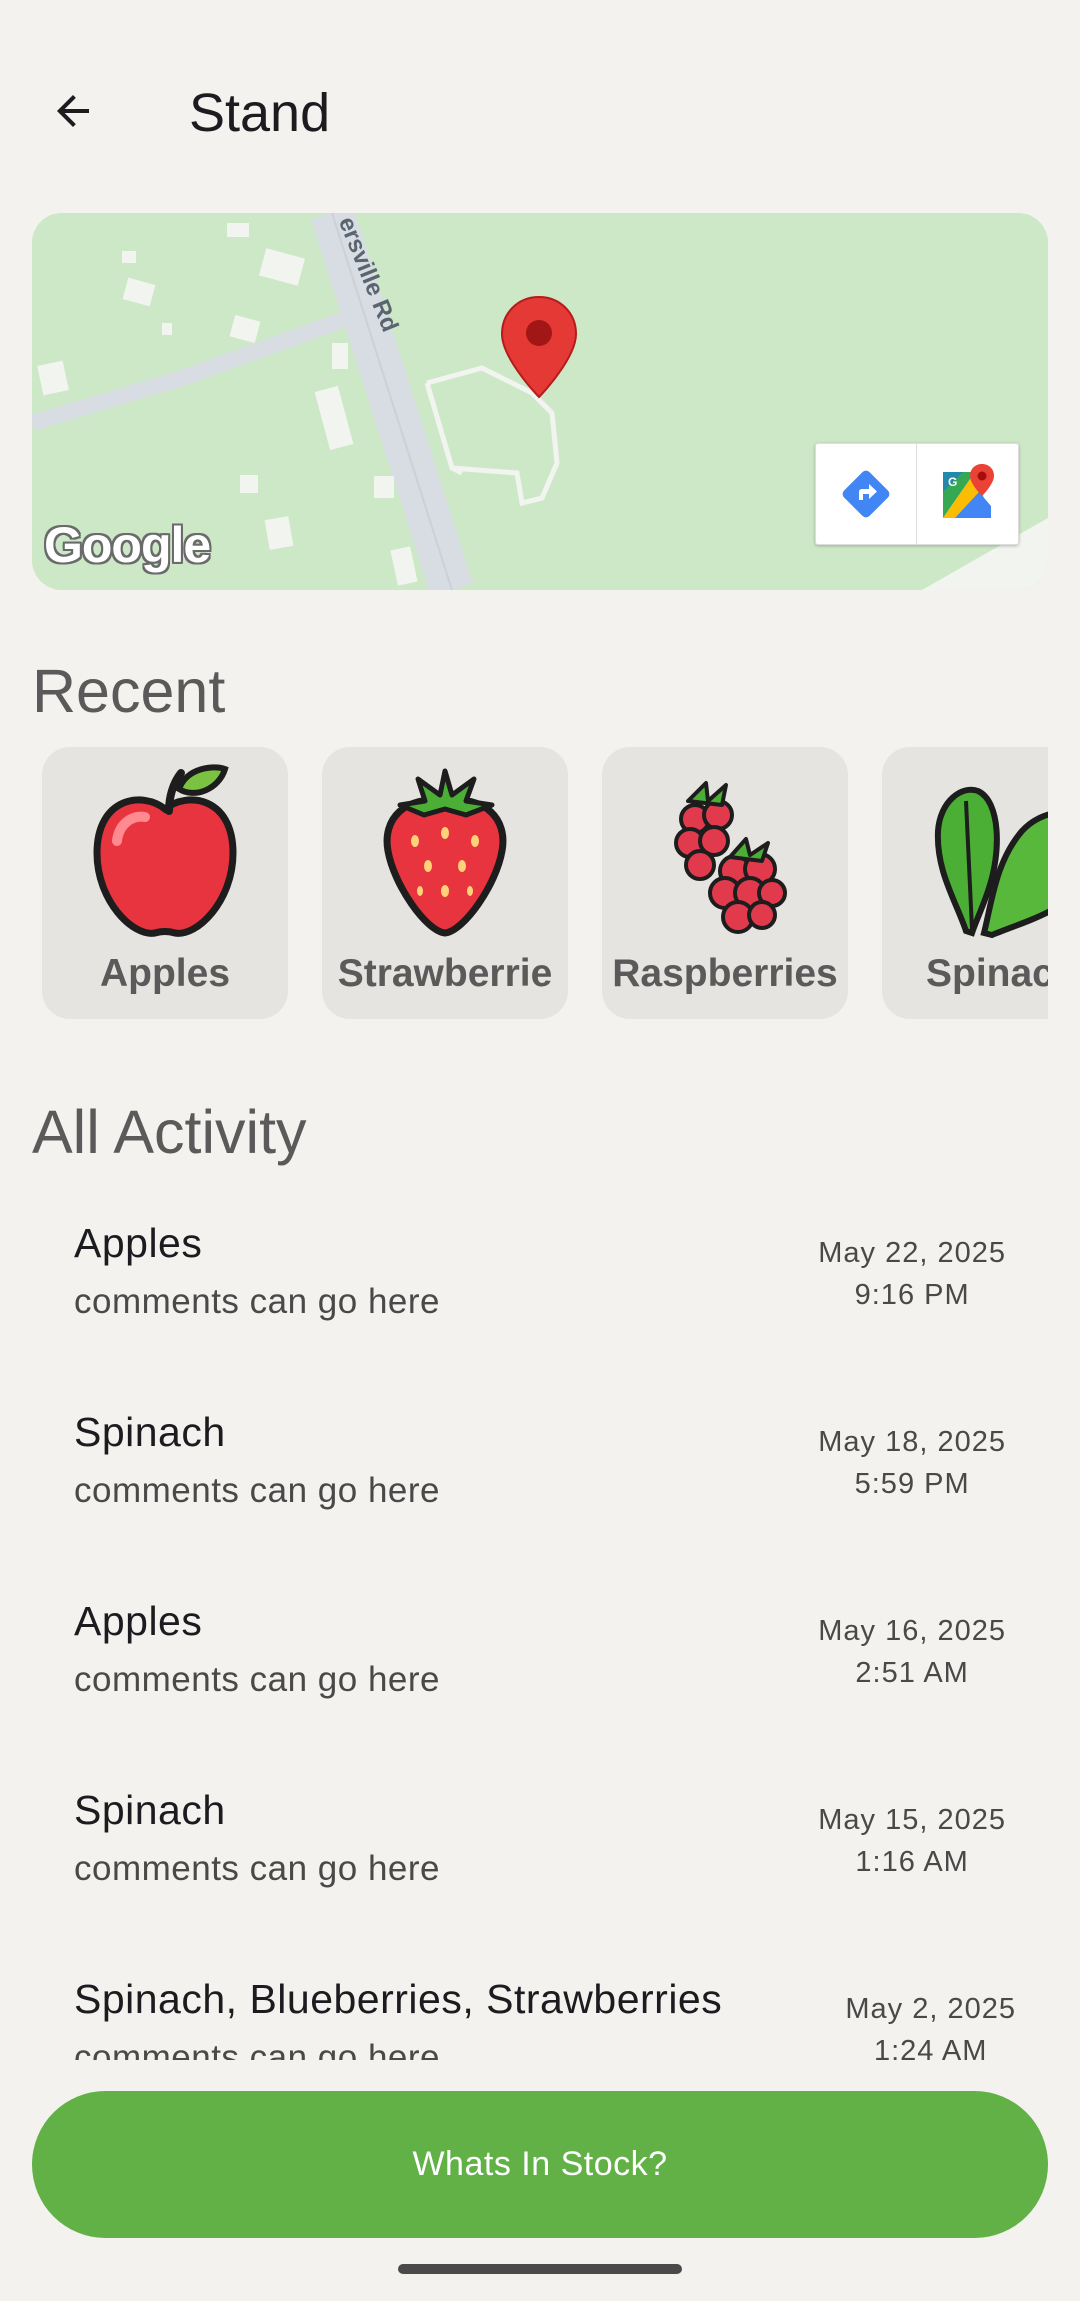  I want to click on activity-item-timestamp: May 15, 2025 1:16 AM, so click(912, 1841).